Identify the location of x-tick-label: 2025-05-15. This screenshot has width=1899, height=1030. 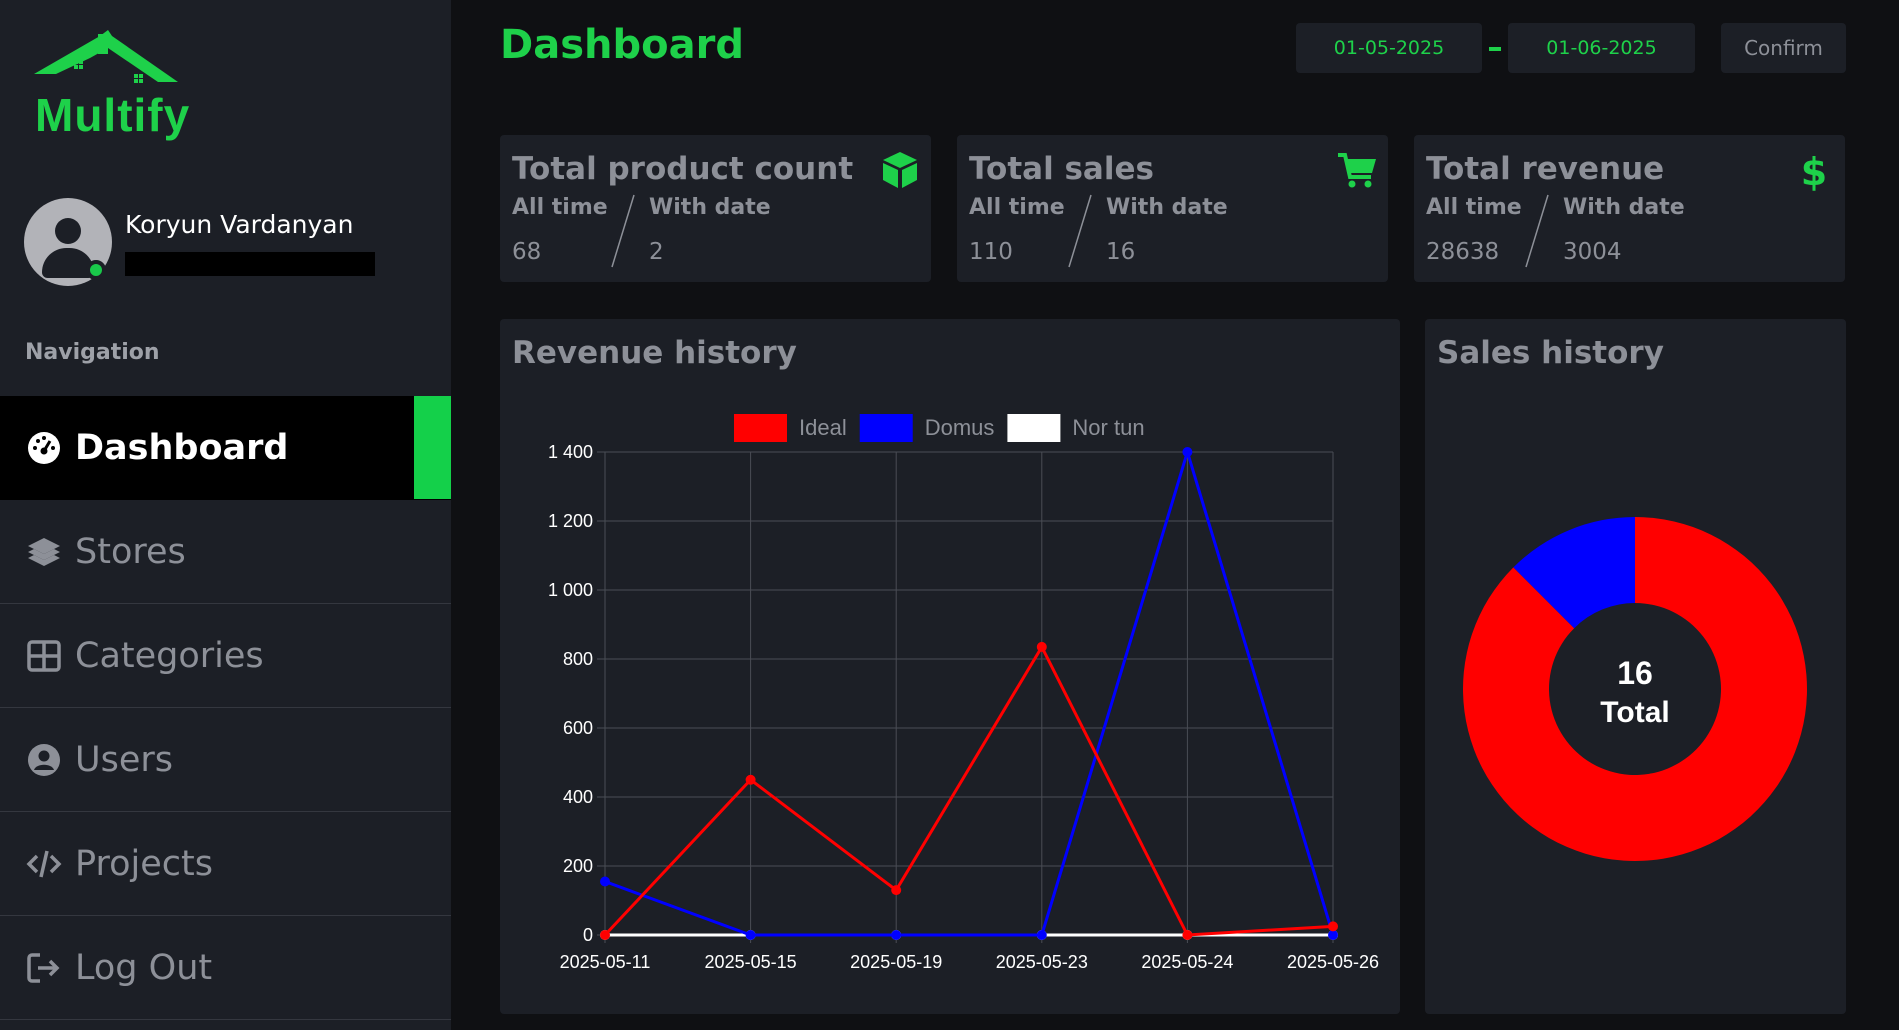
(751, 962).